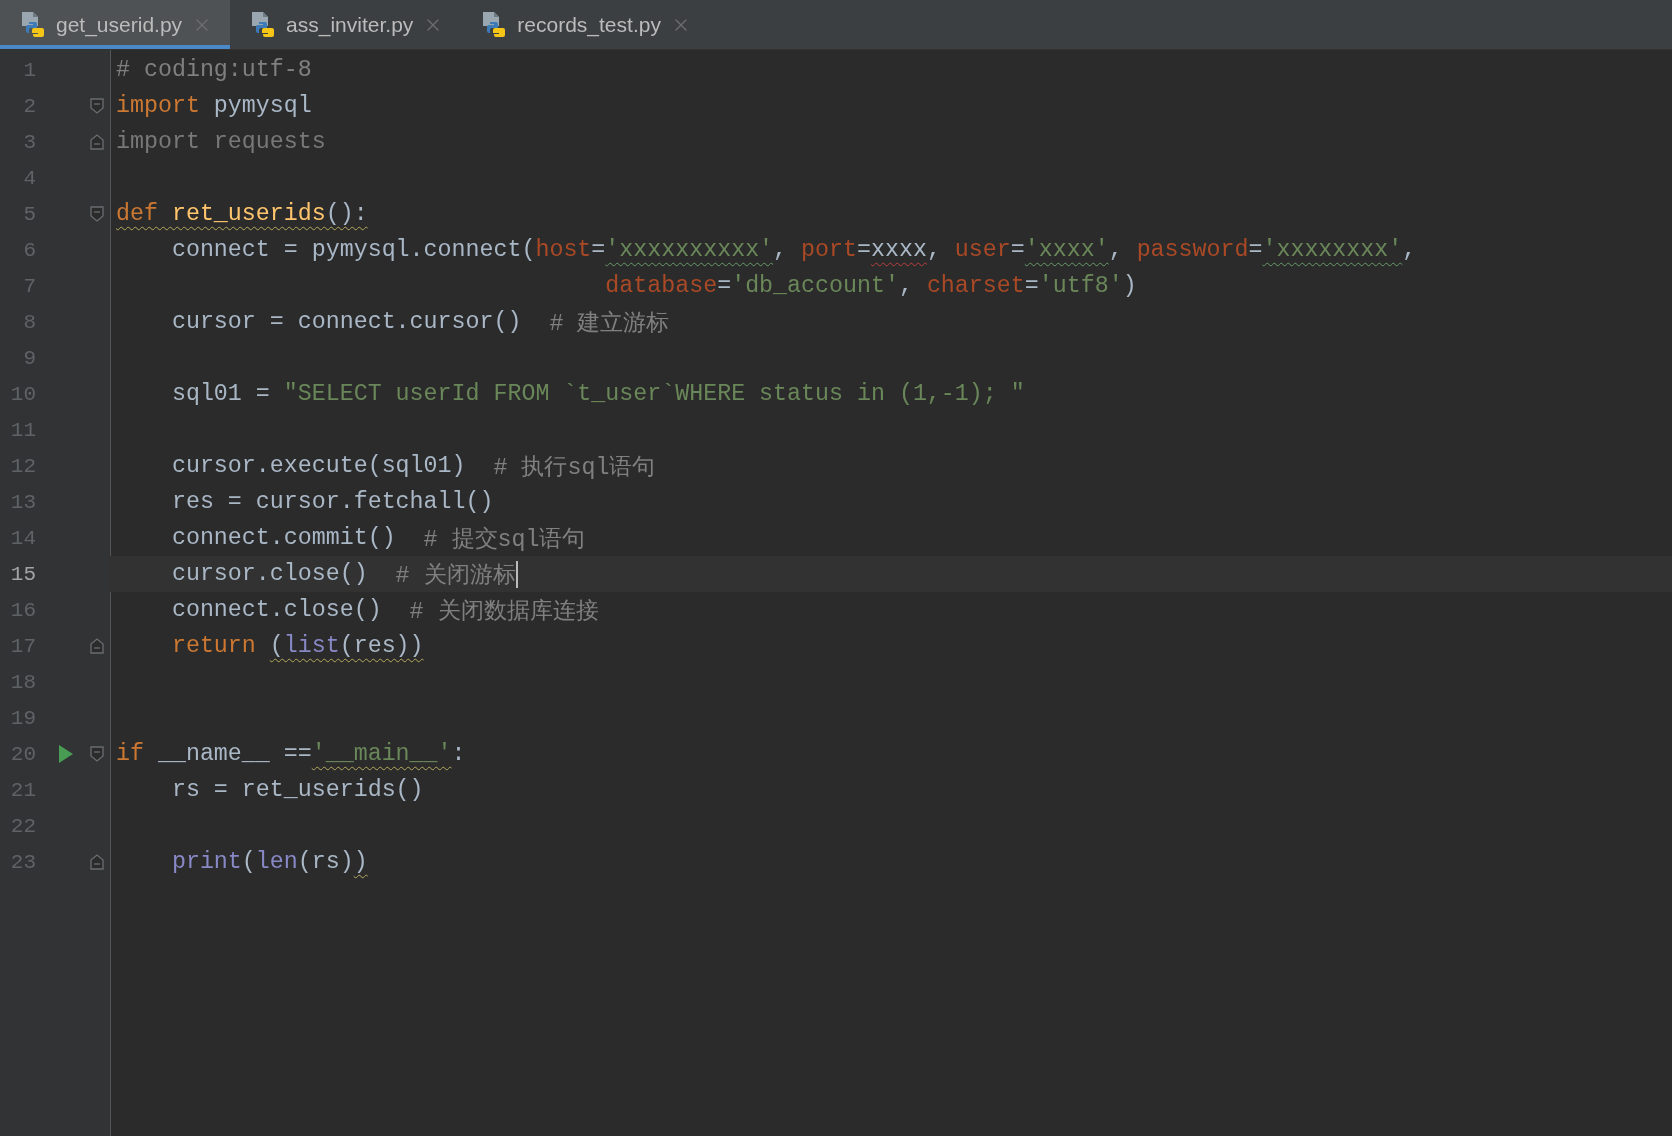  Describe the element at coordinates (22, 574) in the screenshot. I see `line-number: 15` at that location.